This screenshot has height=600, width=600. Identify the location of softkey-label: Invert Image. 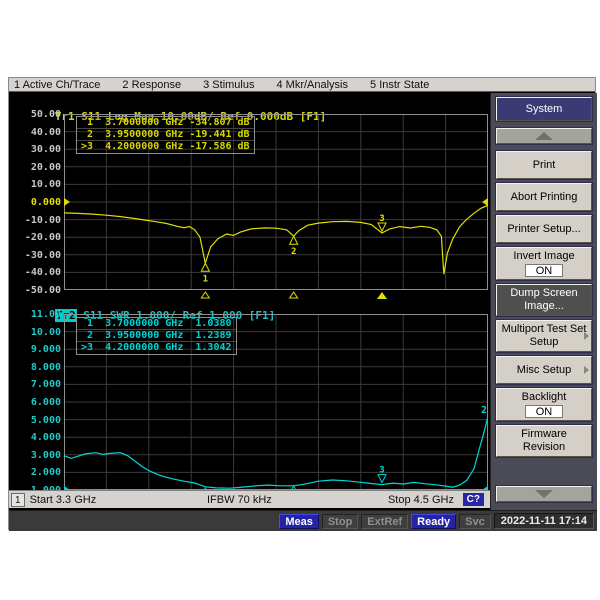
(544, 256).